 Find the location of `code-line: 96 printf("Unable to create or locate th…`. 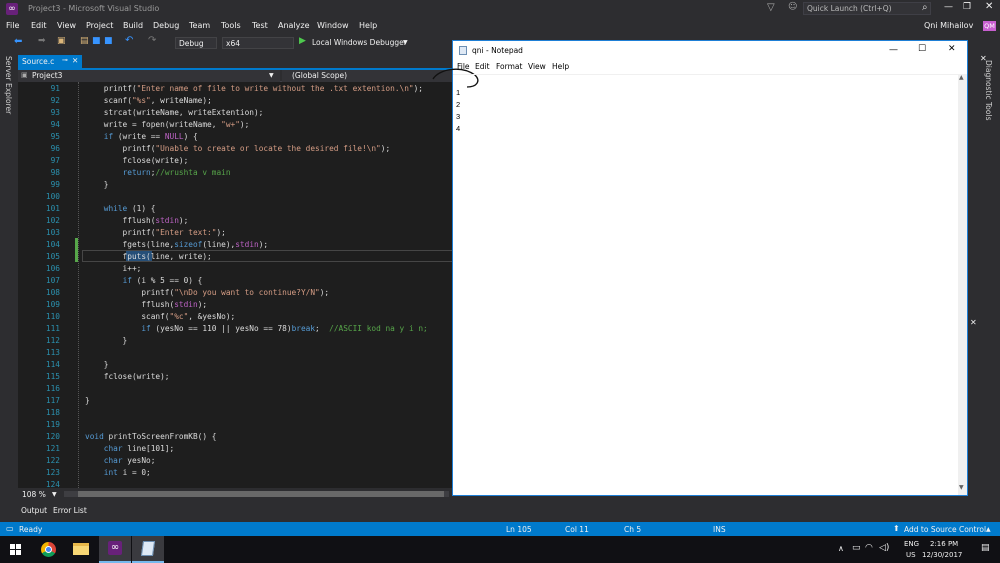

code-line: 96 printf("Unable to create or locate th… is located at coordinates (235, 150).